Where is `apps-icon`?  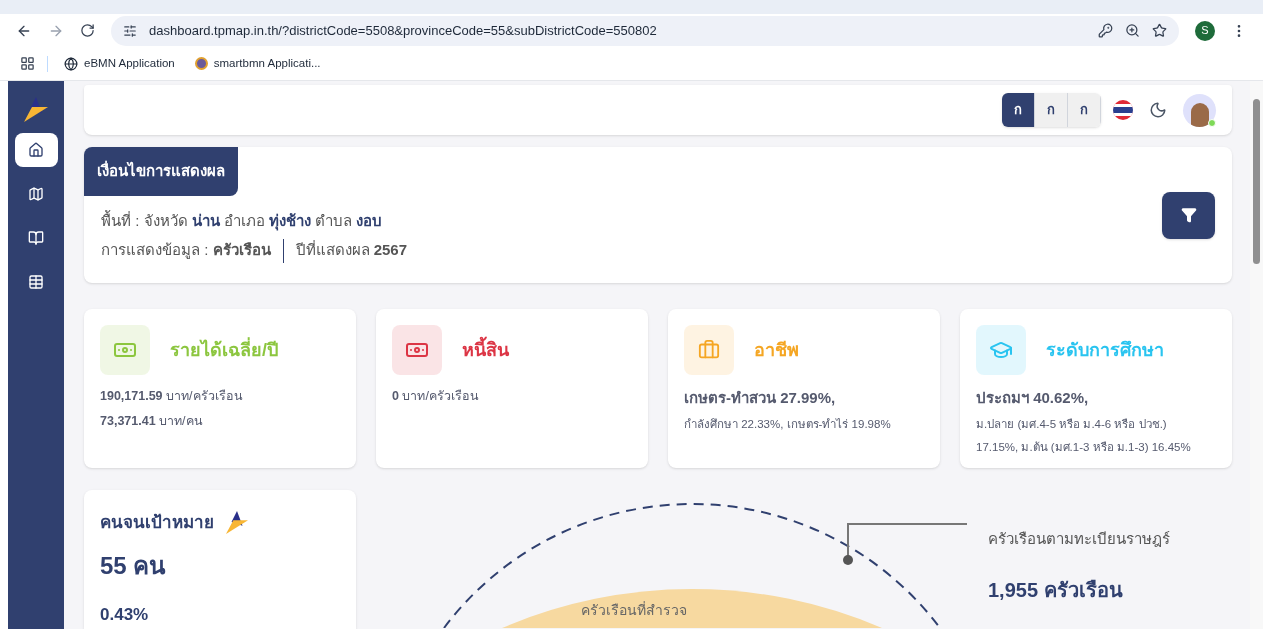
apps-icon is located at coordinates (27, 63).